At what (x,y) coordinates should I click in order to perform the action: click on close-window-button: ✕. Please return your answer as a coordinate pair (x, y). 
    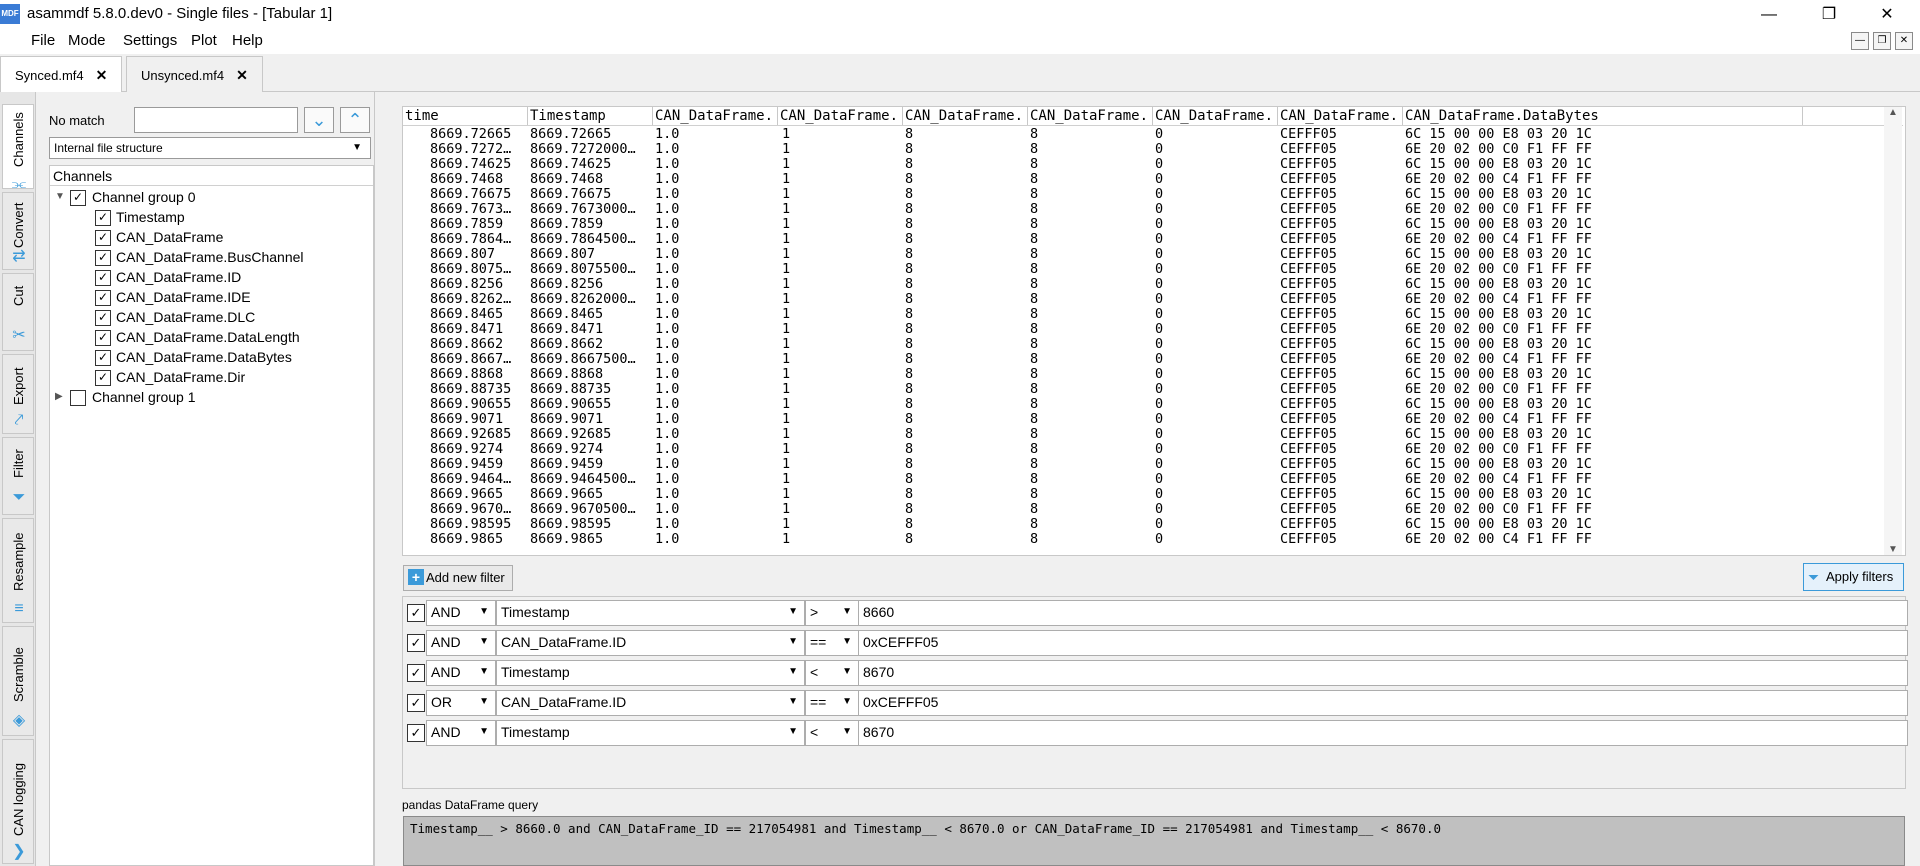
    Looking at the image, I should click on (1887, 15).